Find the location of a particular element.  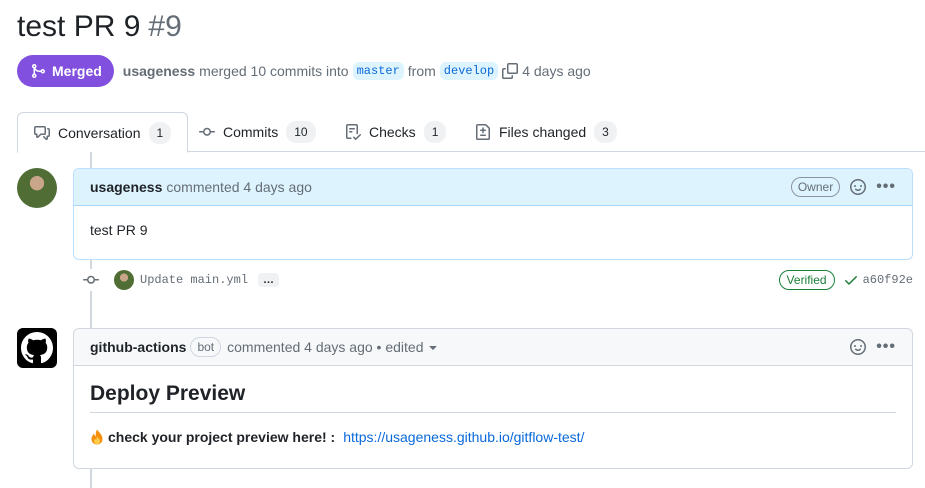

pr-author-link: usageness is located at coordinates (159, 71).